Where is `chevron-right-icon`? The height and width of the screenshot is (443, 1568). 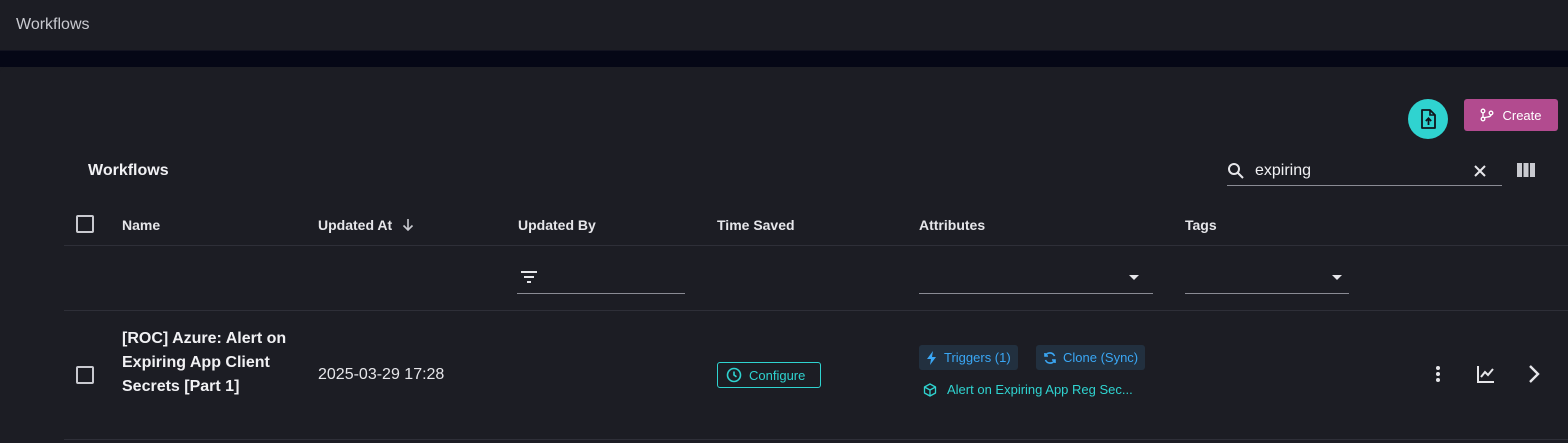
chevron-right-icon is located at coordinates (1534, 374).